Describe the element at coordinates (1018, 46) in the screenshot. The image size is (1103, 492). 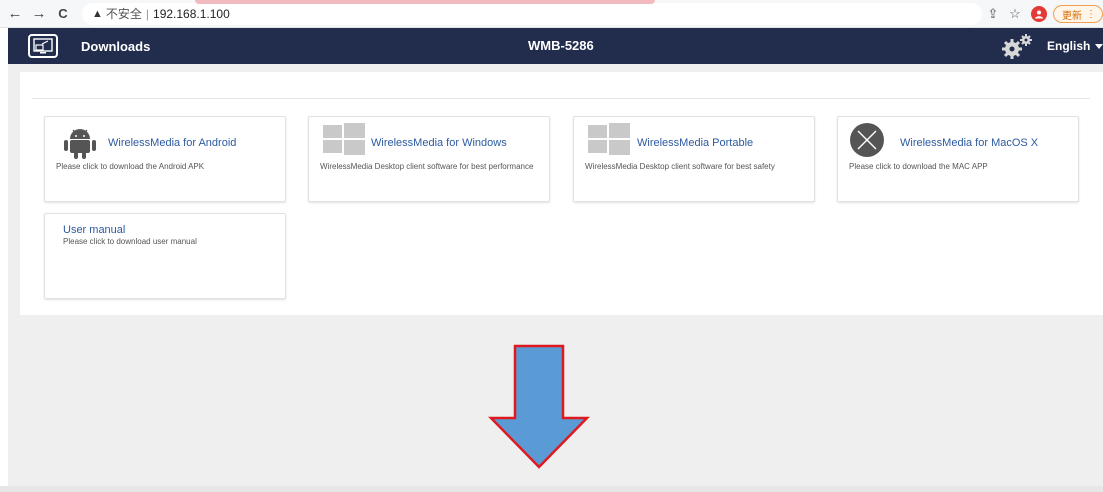
I see `settings-gear-icon` at that location.